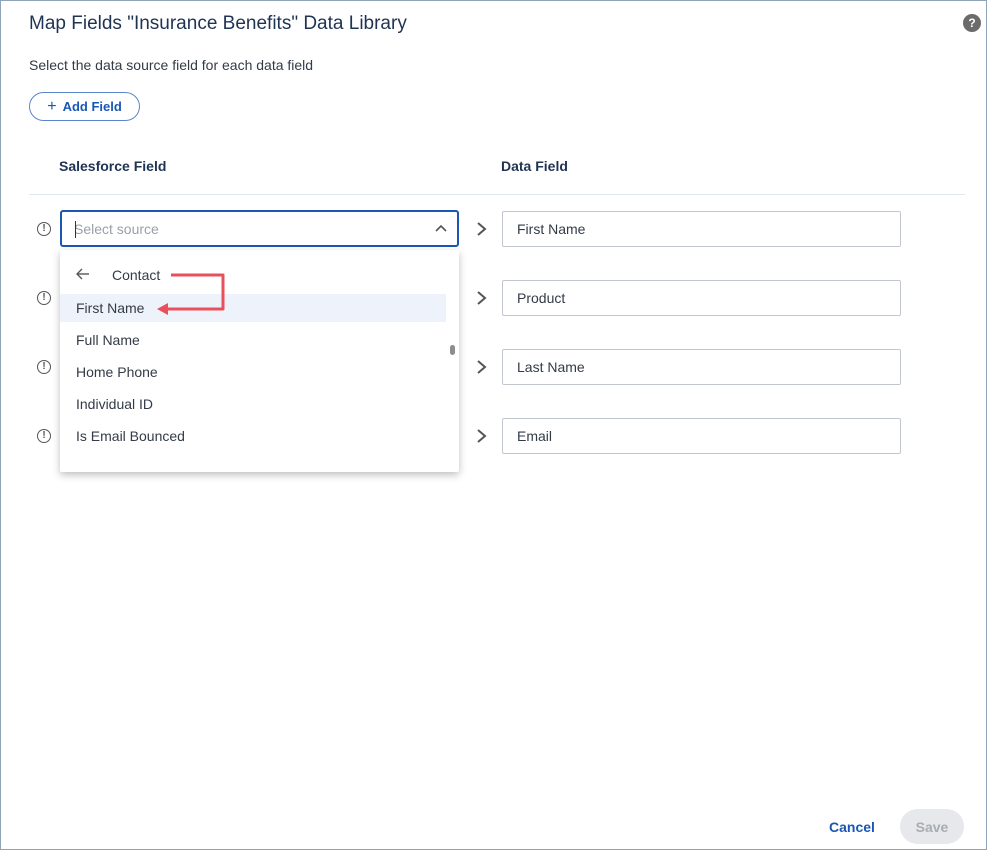 The width and height of the screenshot is (987, 851). Describe the element at coordinates (932, 826) in the screenshot. I see `save-button: Save` at that location.